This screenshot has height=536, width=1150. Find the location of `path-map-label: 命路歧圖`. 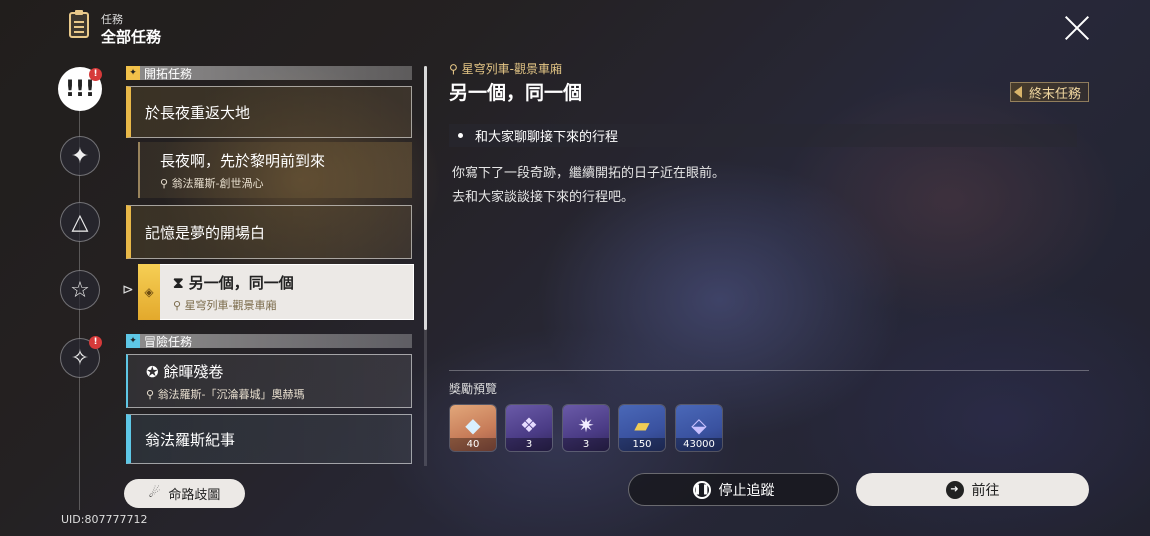

path-map-label: 命路歧圖 is located at coordinates (194, 495).